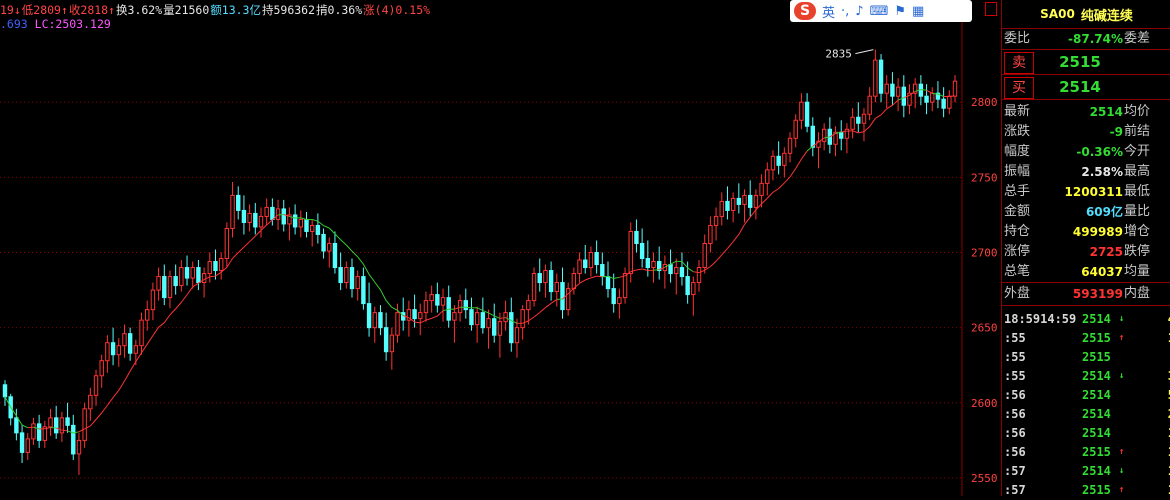 This screenshot has height=500, width=1170. I want to click on contract-name: 纯碱连续, so click(1107, 14).